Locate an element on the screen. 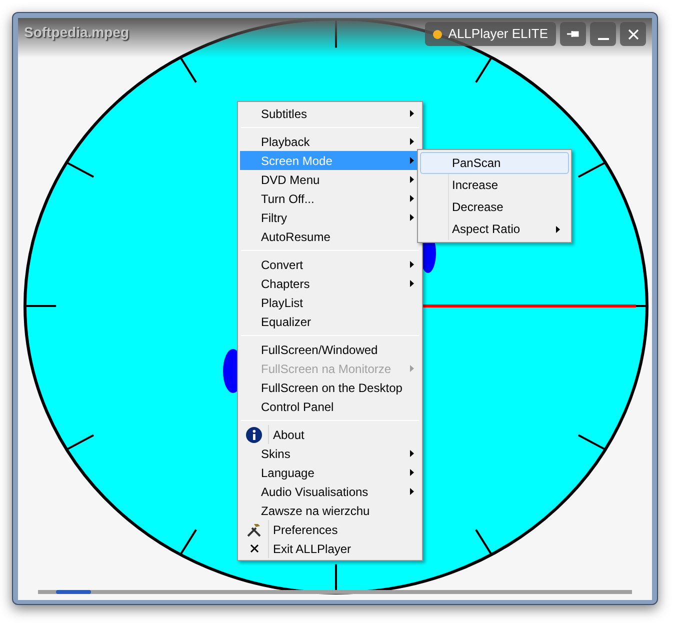 The width and height of the screenshot is (678, 623). pin-button is located at coordinates (573, 34).